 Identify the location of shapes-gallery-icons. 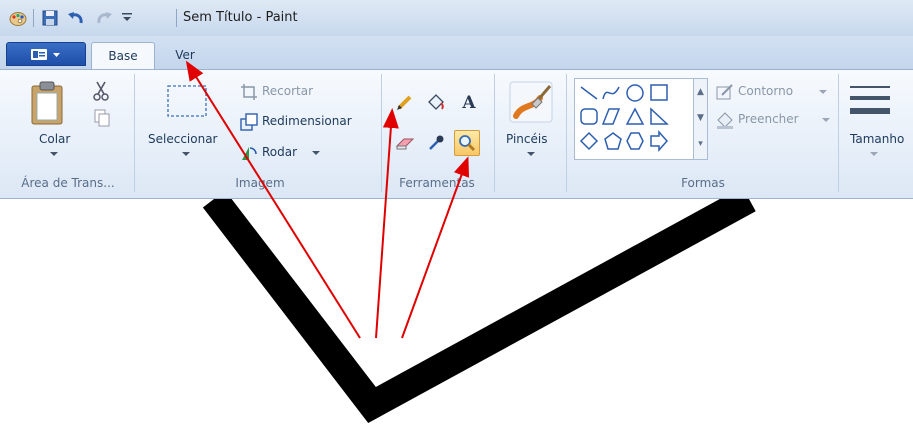
(624, 118).